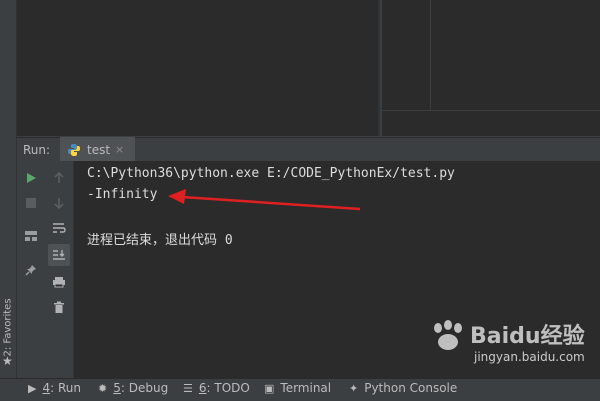 Image resolution: width=600 pixels, height=401 pixels. I want to click on bottom-tab-run: ▶ 4: Run, so click(54, 388).